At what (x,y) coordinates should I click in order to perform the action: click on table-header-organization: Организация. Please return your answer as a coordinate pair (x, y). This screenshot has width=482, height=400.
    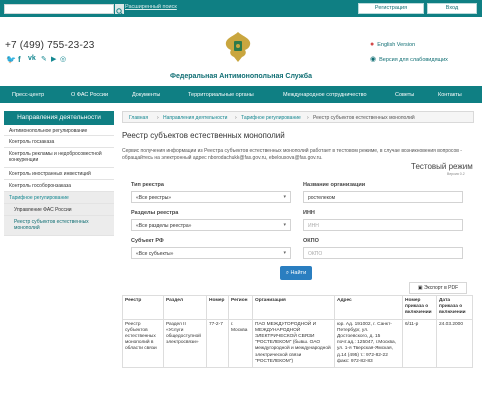
    Looking at the image, I should click on (293, 307).